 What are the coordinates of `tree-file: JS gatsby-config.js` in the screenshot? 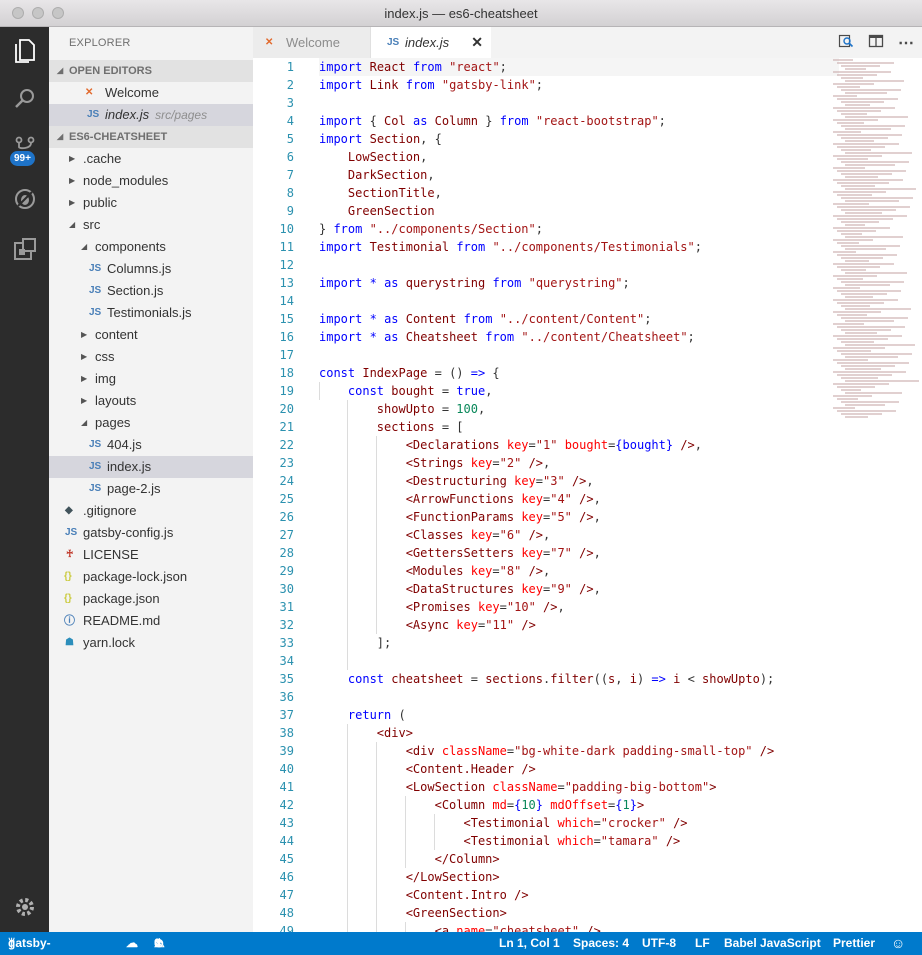 It's located at (151, 533).